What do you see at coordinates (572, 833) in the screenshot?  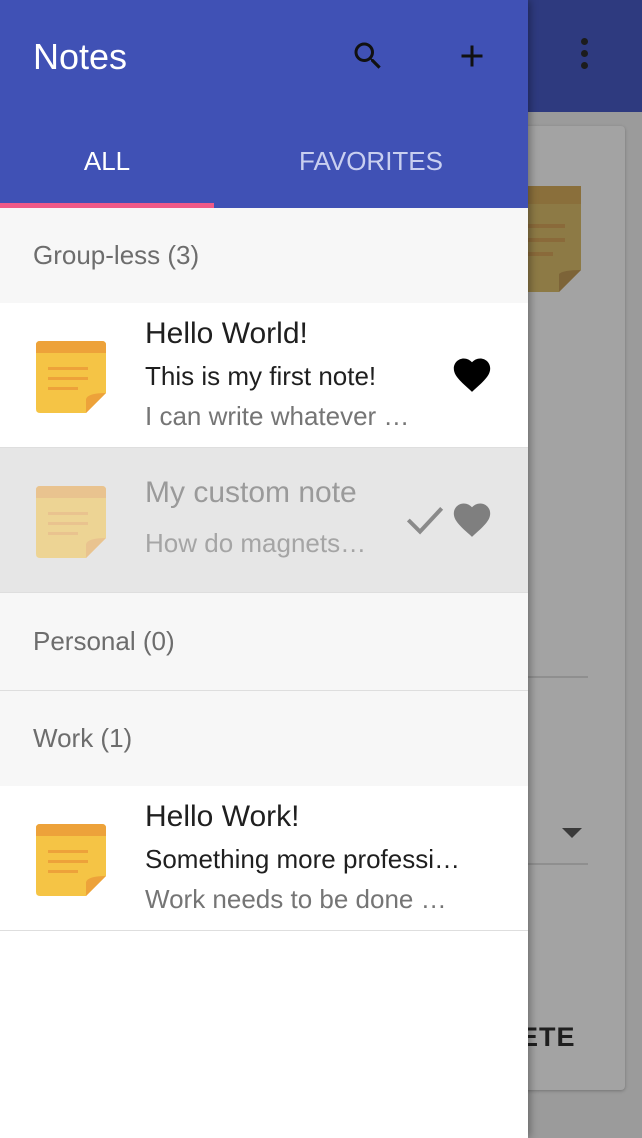 I see `dropdown-arrow-icon` at bounding box center [572, 833].